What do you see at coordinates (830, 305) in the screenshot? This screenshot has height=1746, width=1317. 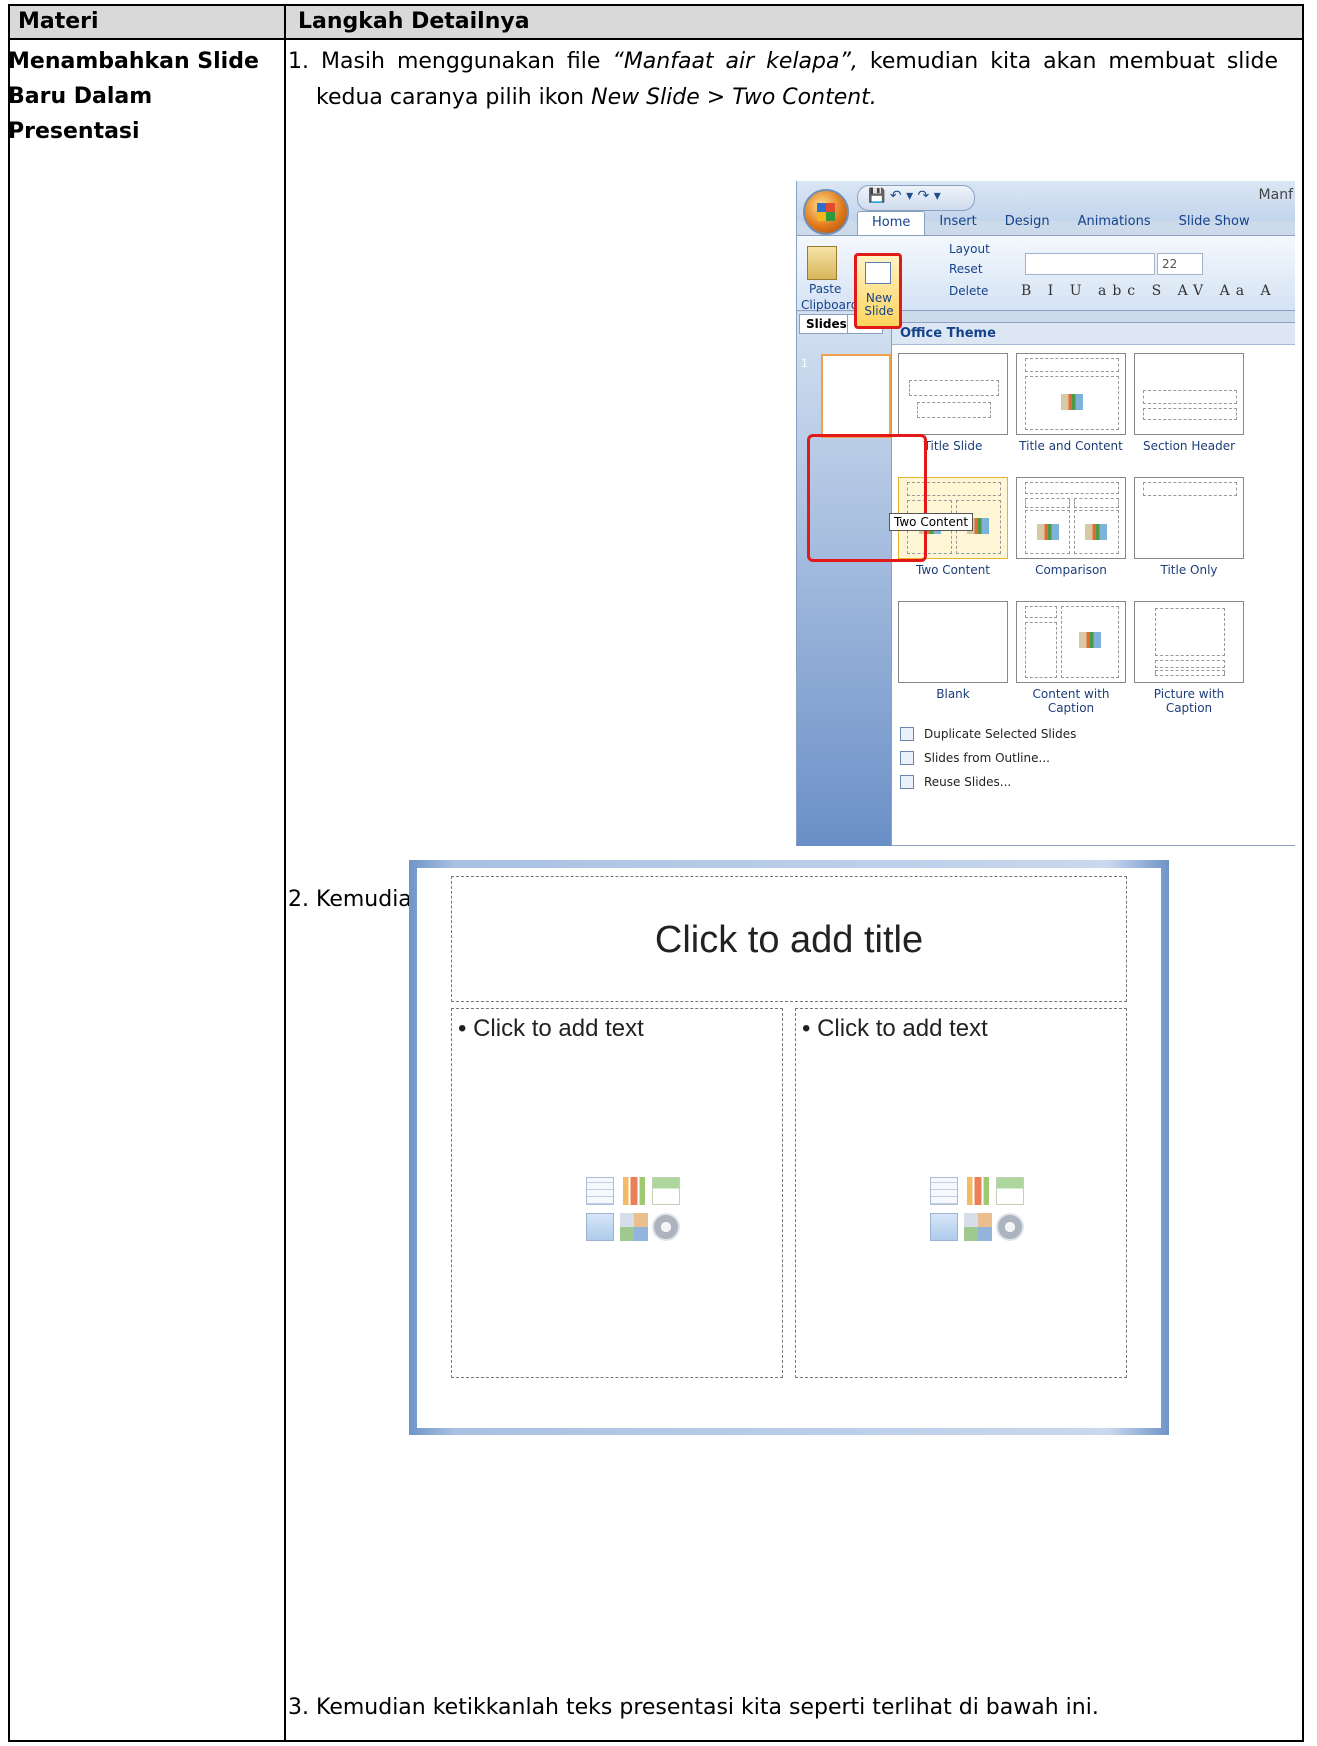 I see `clipboard-group-label: Clipboard` at bounding box center [830, 305].